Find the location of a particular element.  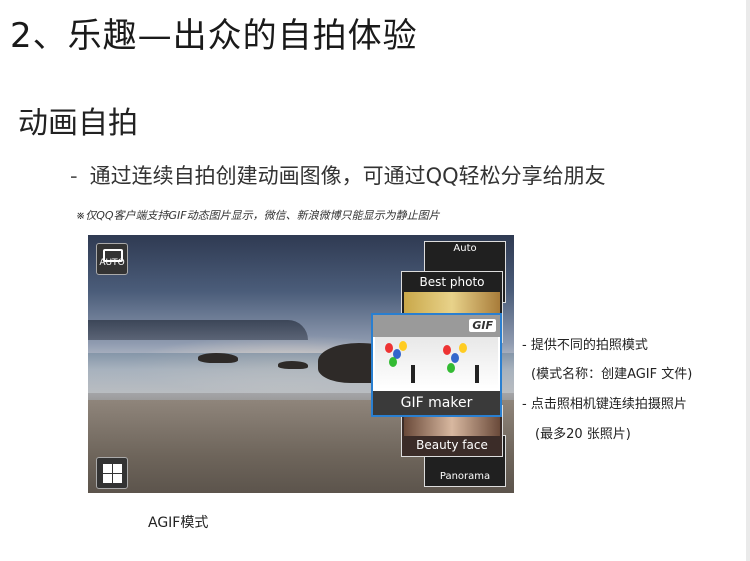

mode-card-gif-maker: GIF GIF maker is located at coordinates (436, 365).